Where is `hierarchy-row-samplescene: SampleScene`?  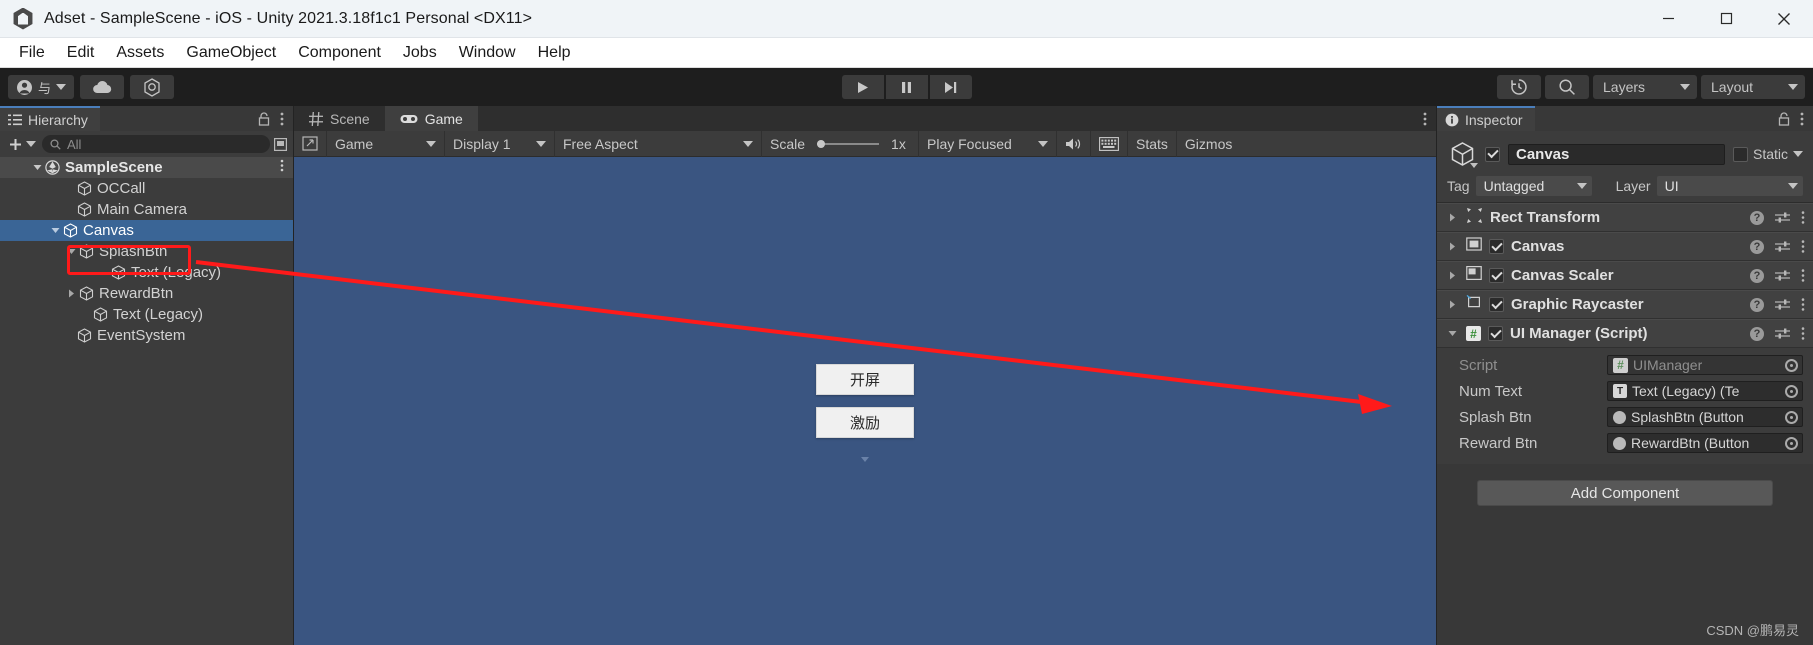 hierarchy-row-samplescene: SampleScene is located at coordinates (146, 167).